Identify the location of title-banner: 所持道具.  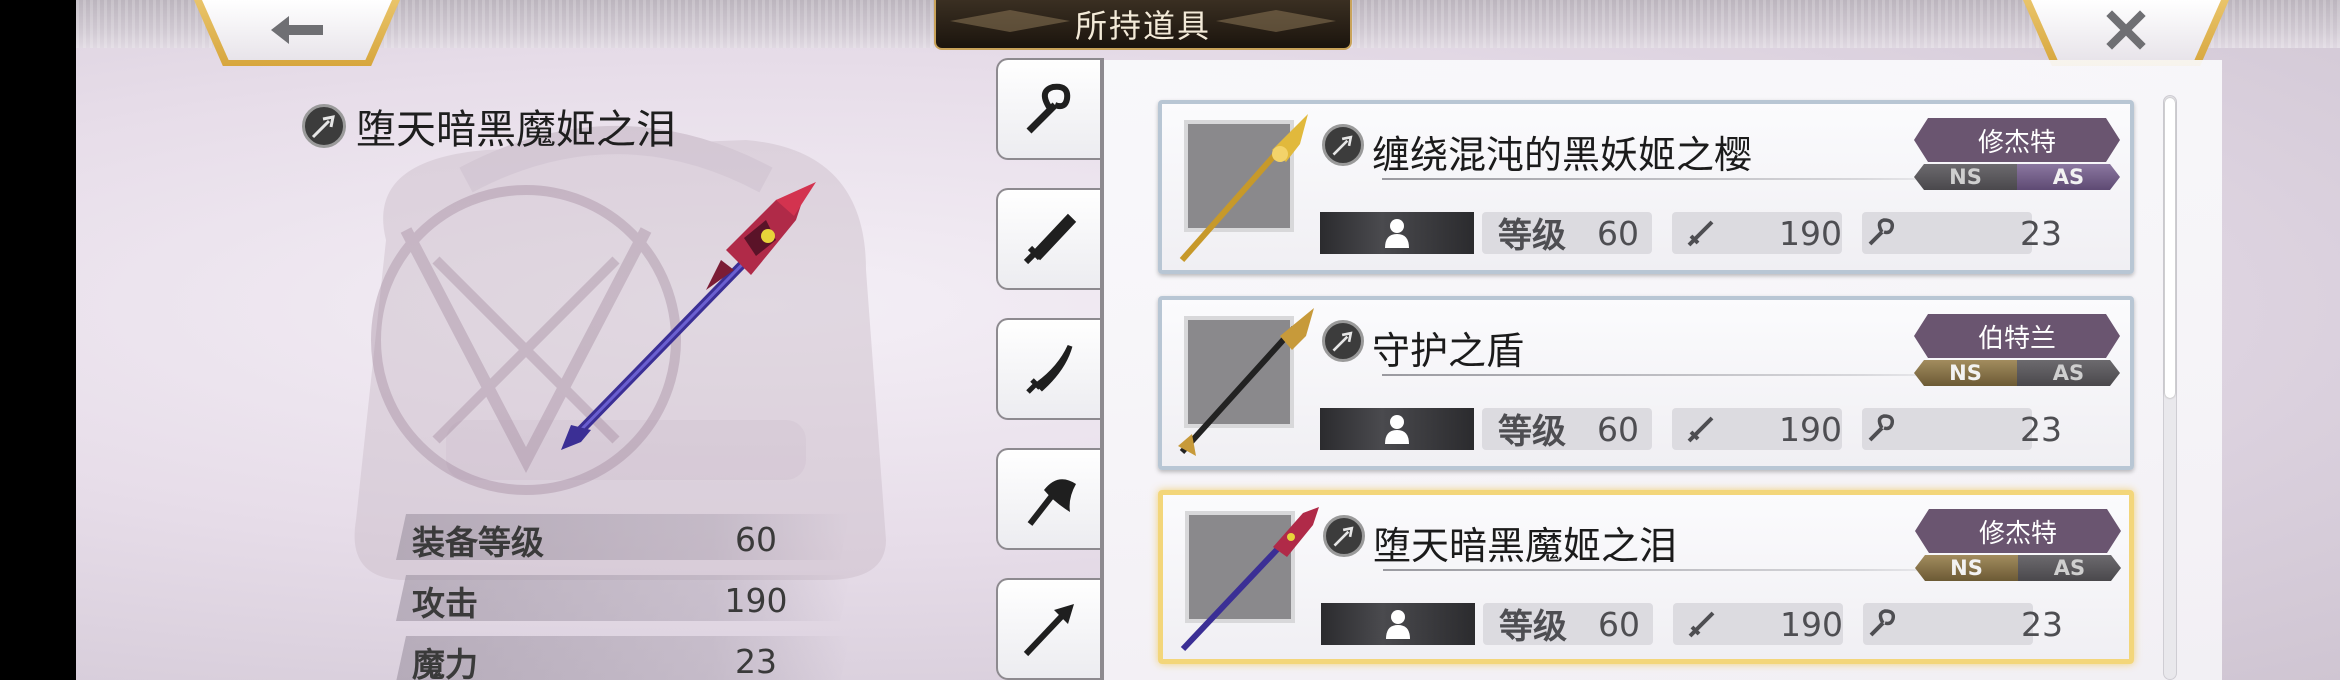
(1143, 25).